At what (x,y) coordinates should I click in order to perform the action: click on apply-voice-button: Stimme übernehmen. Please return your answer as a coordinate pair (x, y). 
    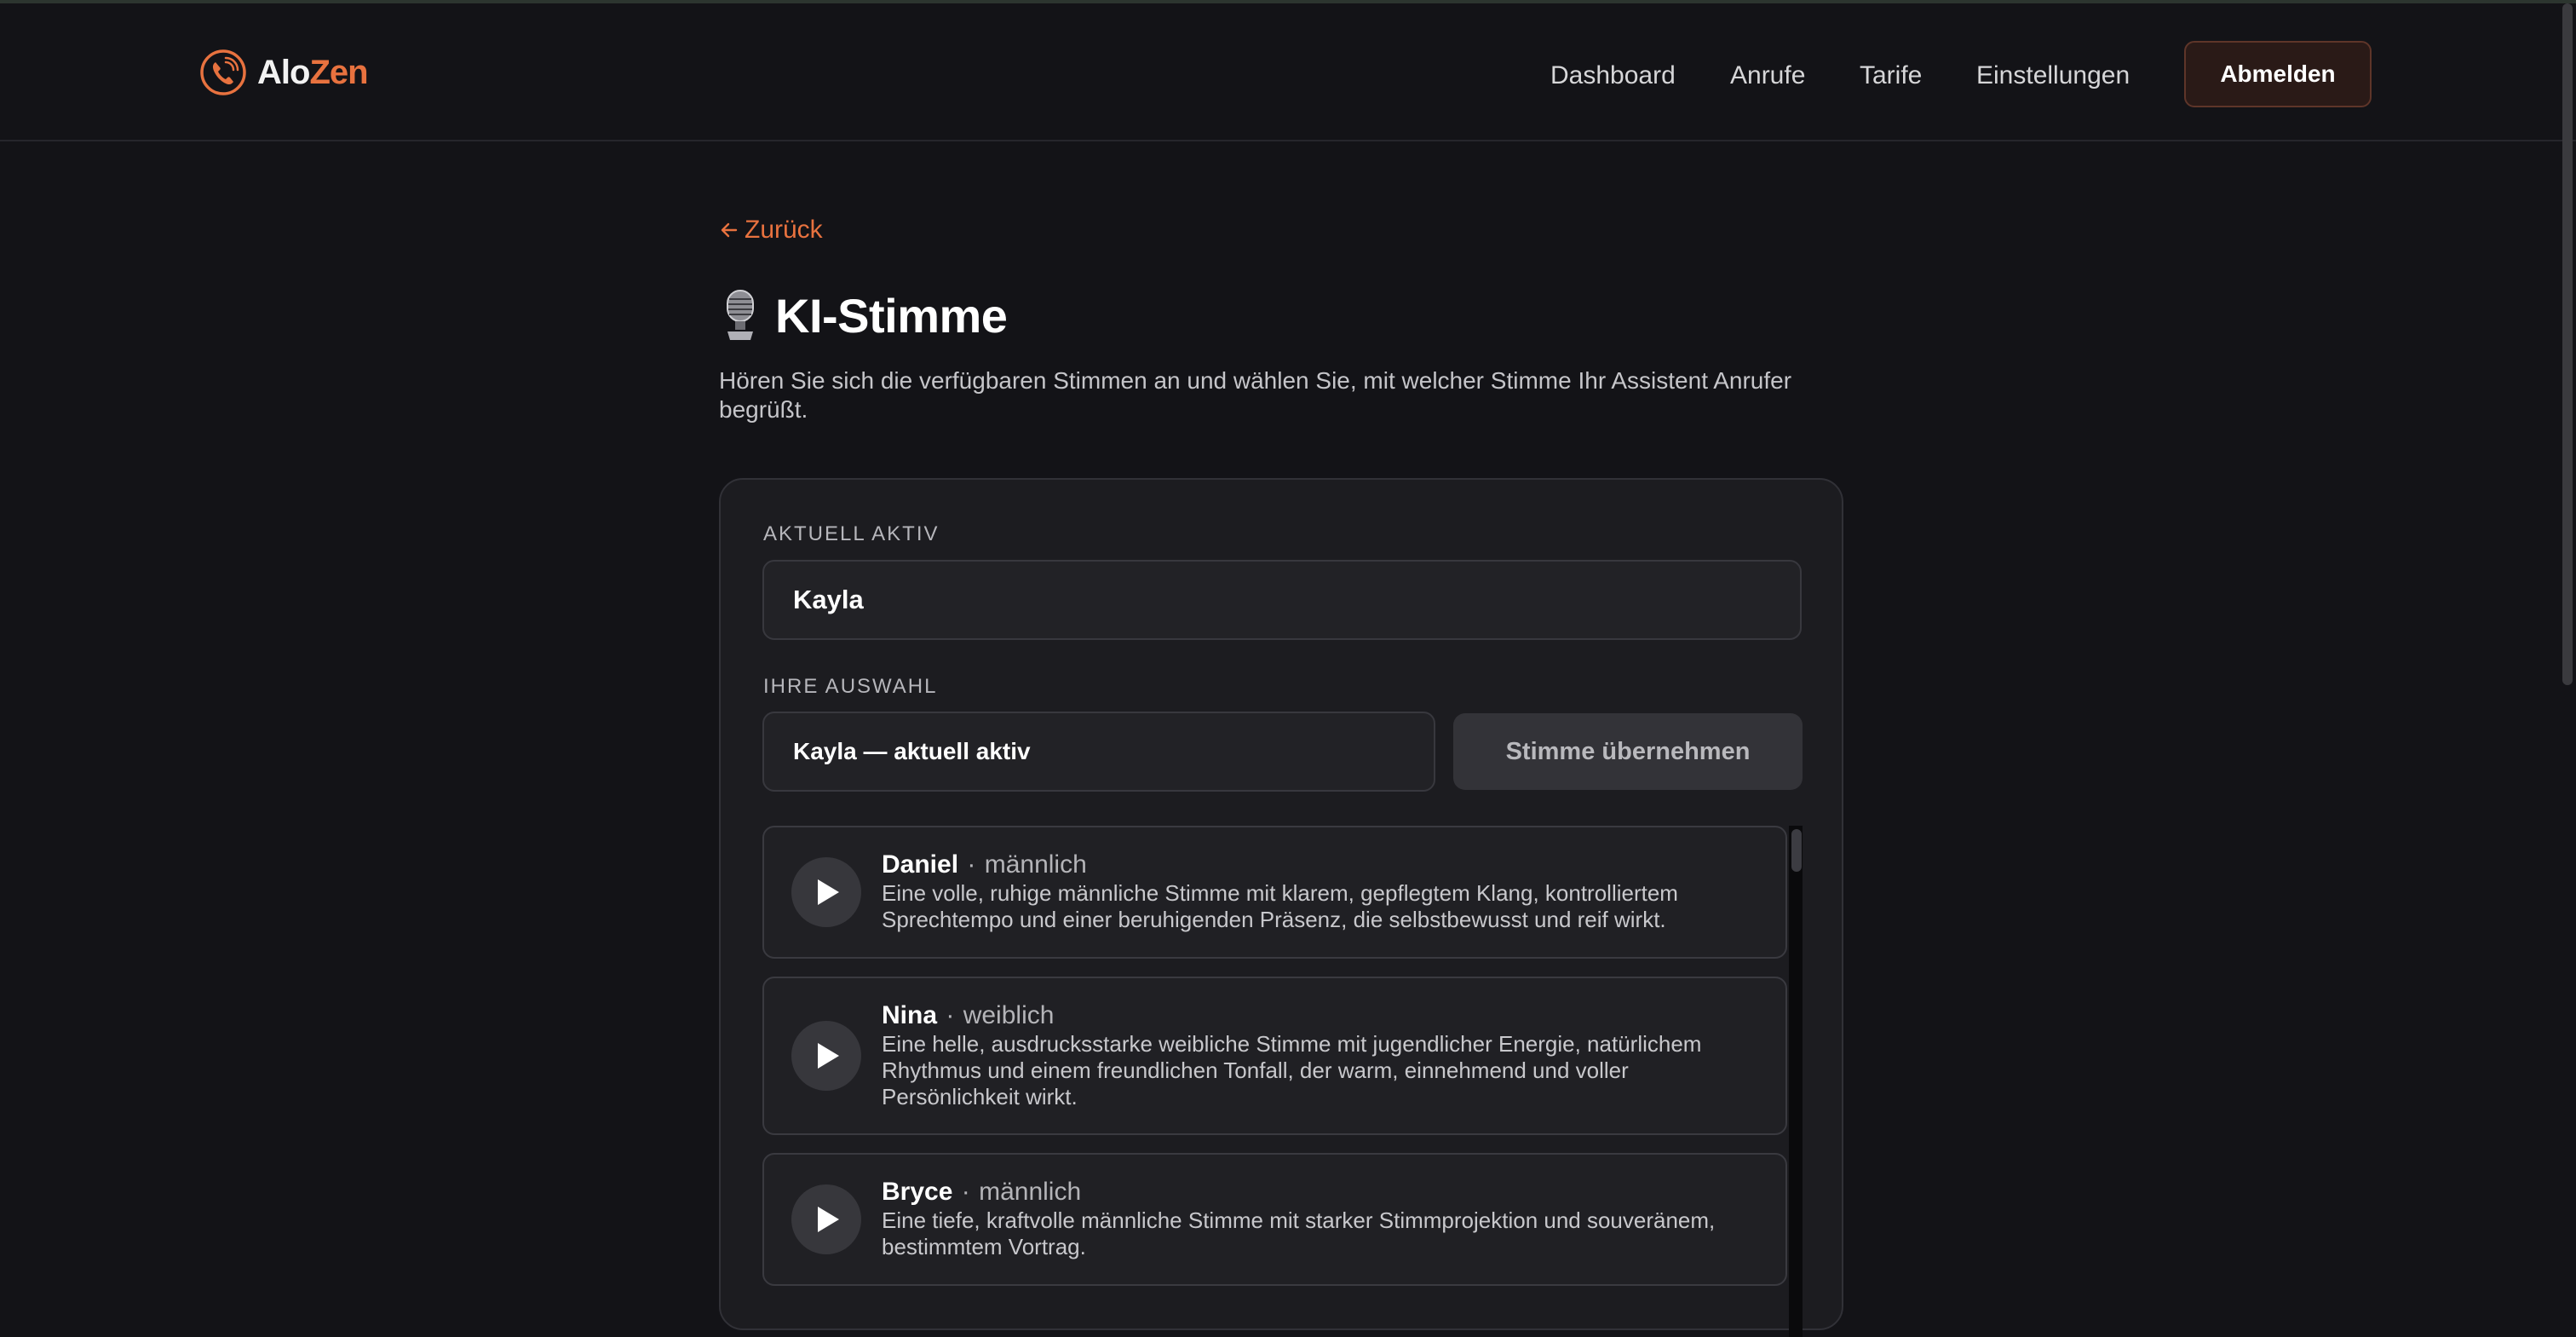
    Looking at the image, I should click on (1628, 751).